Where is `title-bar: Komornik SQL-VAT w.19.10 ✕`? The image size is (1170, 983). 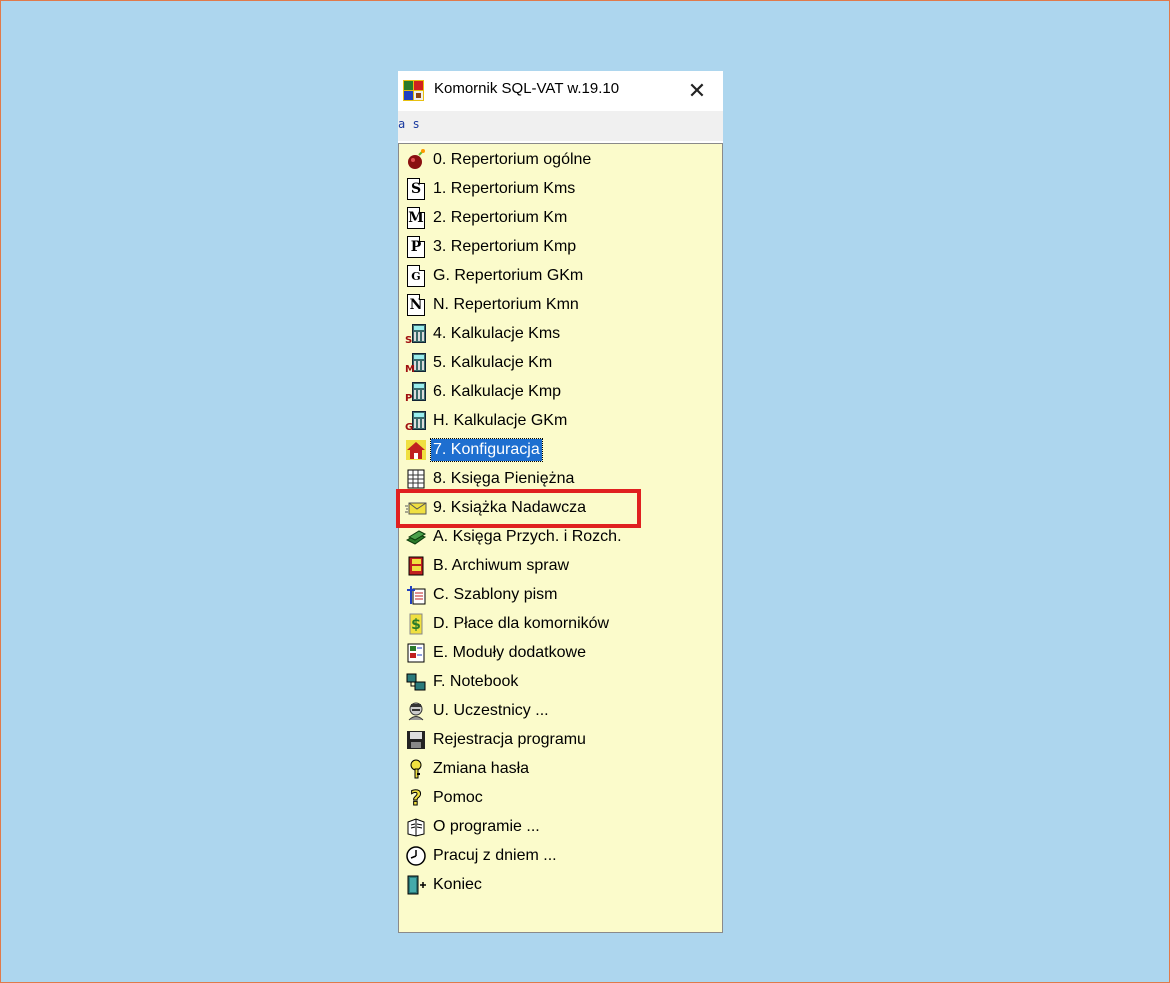
title-bar: Komornik SQL-VAT w.19.10 ✕ is located at coordinates (560, 91).